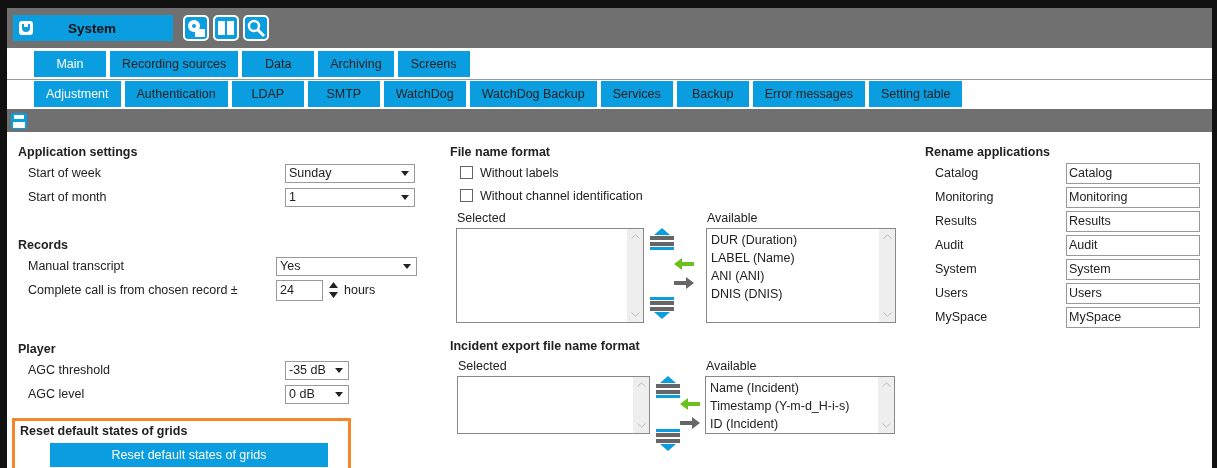 The height and width of the screenshot is (468, 1217). I want to click on available-list: DUR (Duration) LABEL (Name) ANI (ANI) DNIS (DNIS), so click(801, 275).